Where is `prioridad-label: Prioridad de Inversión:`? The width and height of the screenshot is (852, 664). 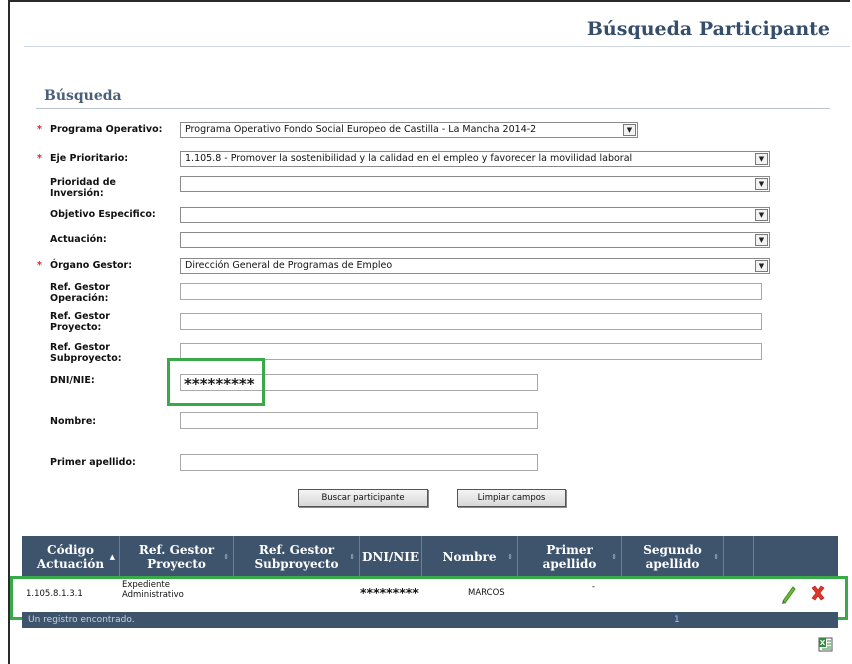
prioridad-label: Prioridad de Inversión: is located at coordinates (83, 188).